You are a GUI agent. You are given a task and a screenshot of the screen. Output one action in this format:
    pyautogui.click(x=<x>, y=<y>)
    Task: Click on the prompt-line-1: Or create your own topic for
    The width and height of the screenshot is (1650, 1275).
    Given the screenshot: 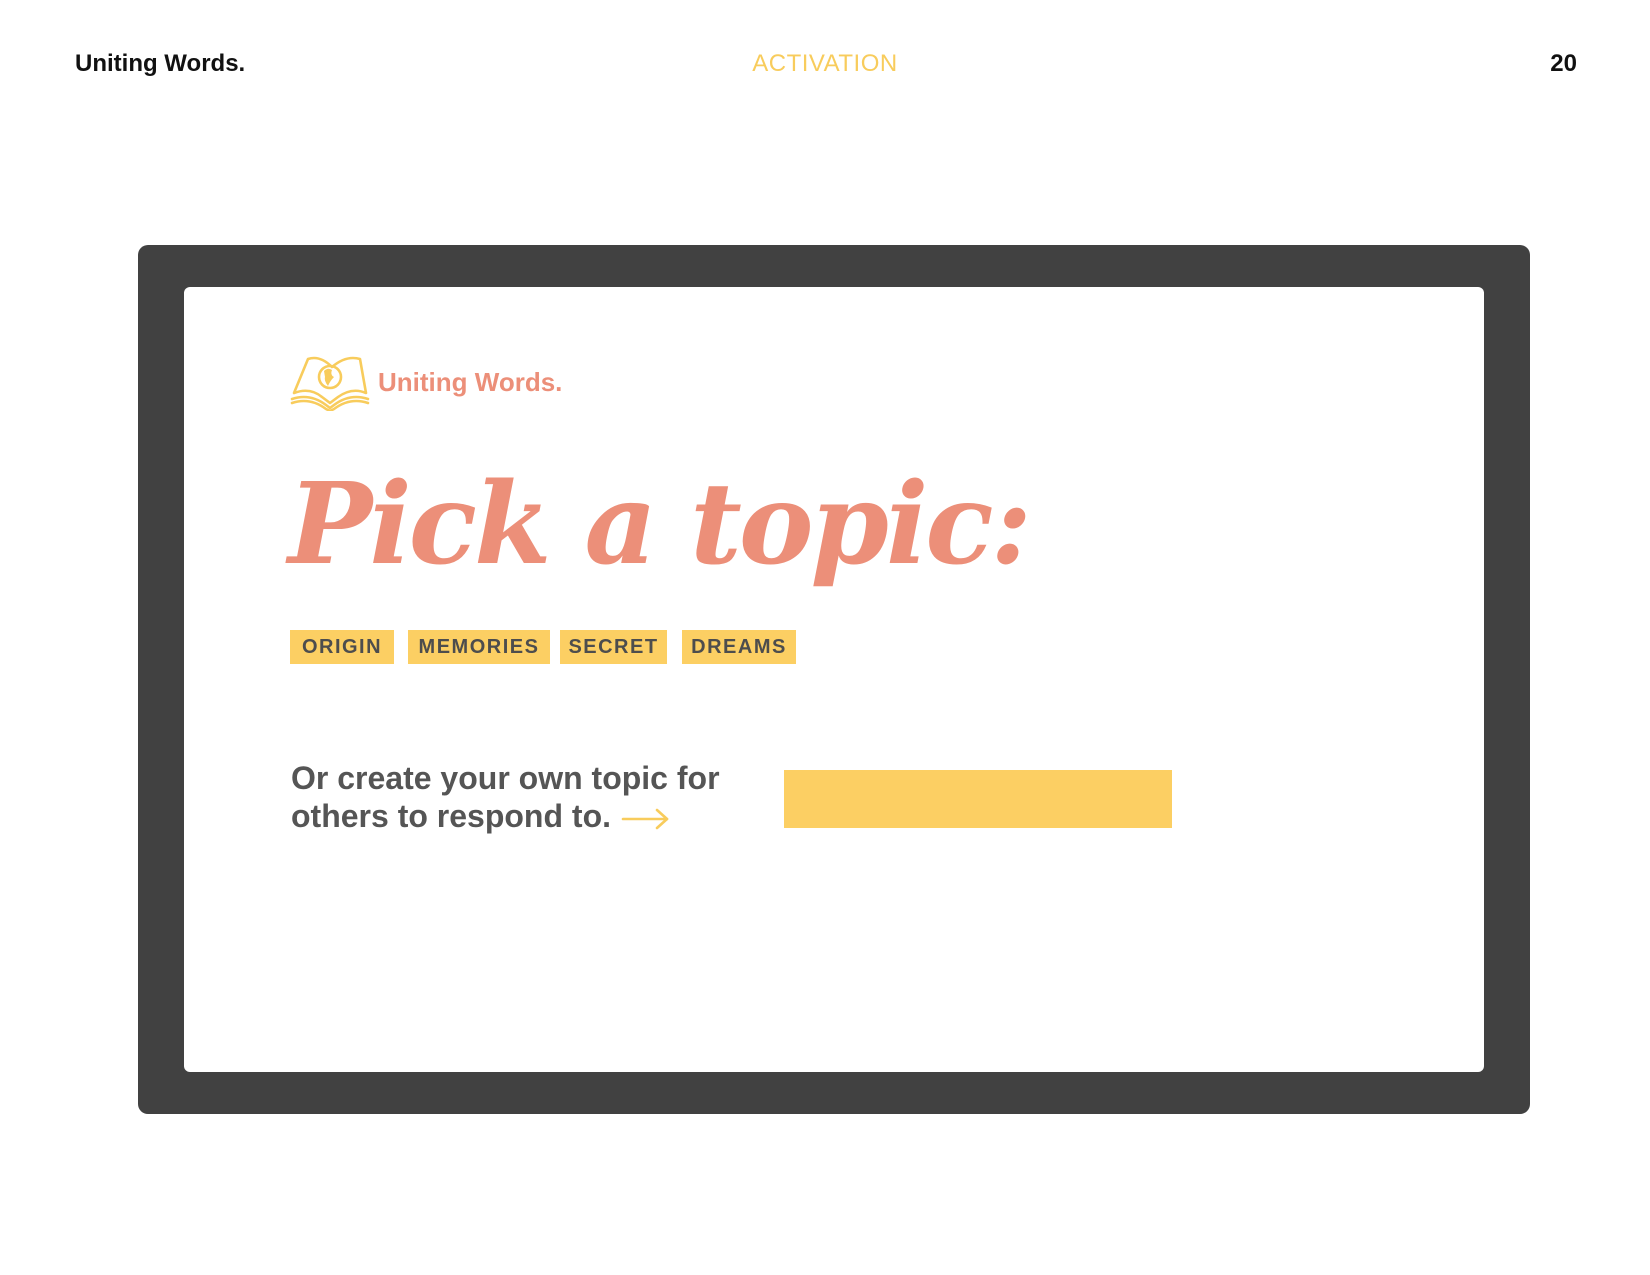 What is the action you would take?
    pyautogui.click(x=505, y=778)
    